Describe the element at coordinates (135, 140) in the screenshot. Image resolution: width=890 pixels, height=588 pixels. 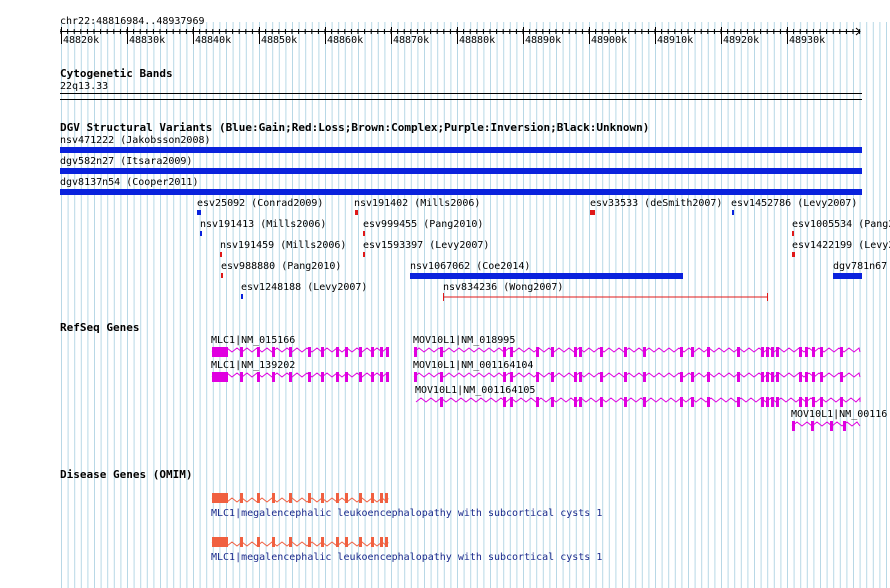
I see `variant-label: nsv471222 (Jakobsson2008)` at that location.